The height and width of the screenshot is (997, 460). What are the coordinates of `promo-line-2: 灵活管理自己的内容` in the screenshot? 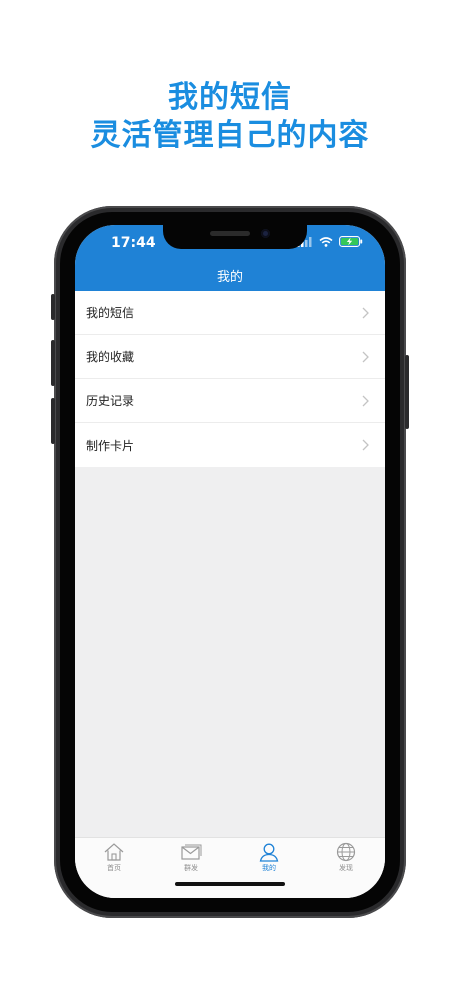 It's located at (230, 135).